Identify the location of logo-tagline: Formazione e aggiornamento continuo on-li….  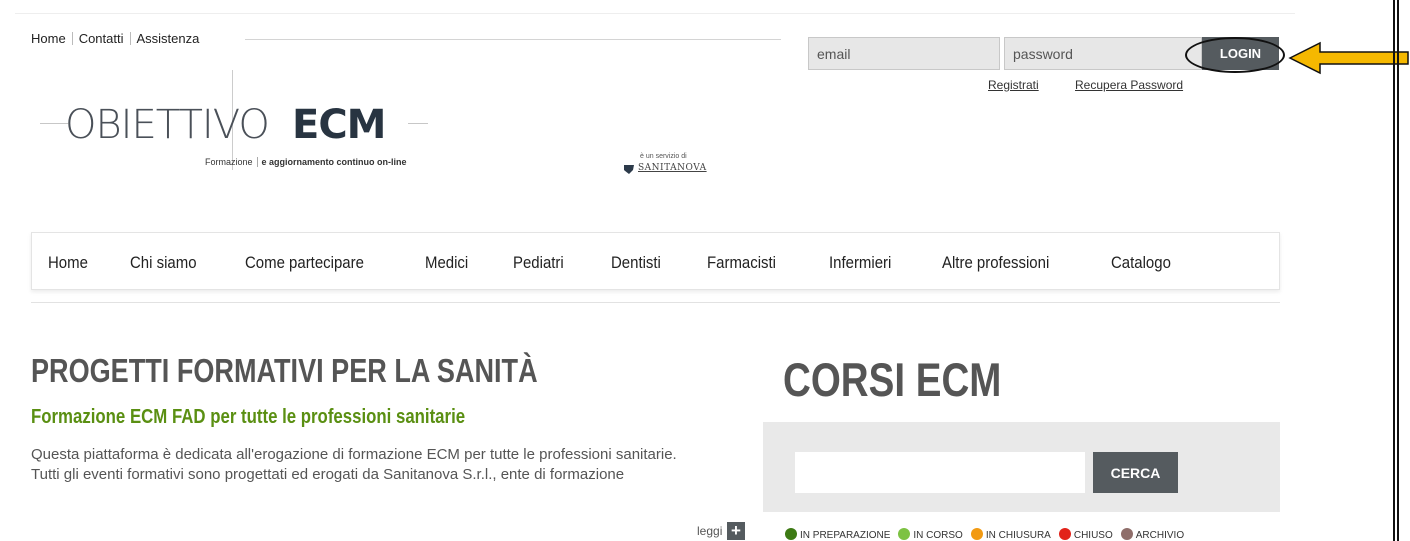
(306, 162).